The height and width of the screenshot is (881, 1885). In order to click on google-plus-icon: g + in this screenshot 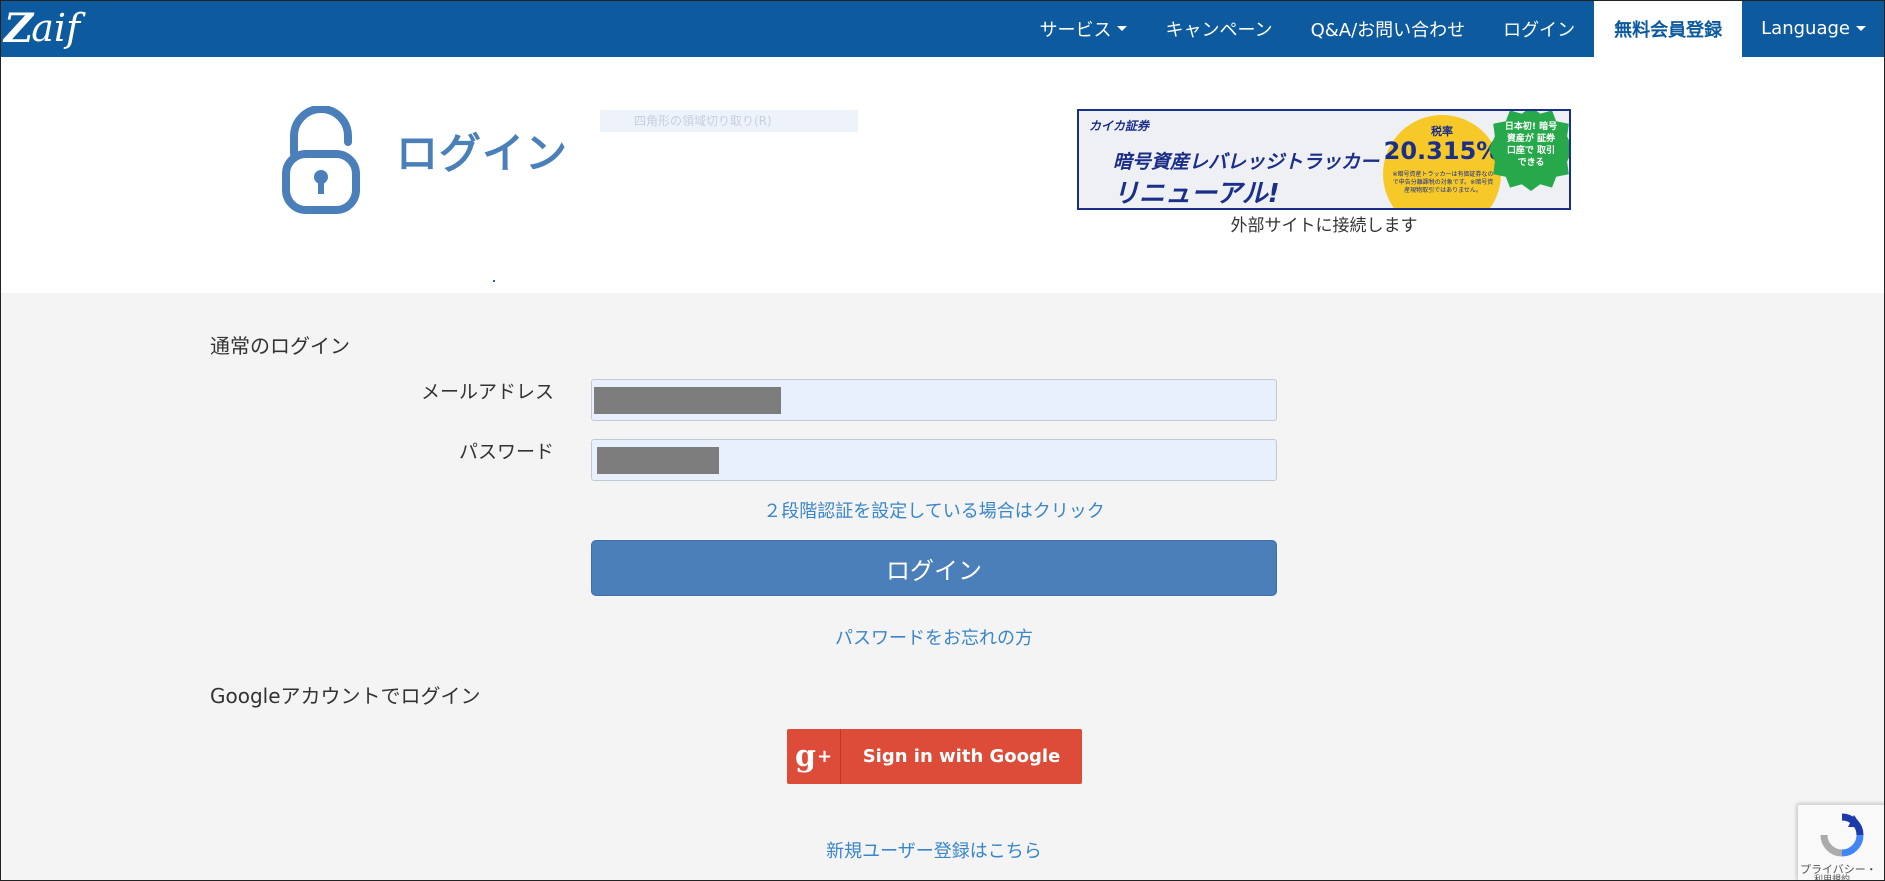, I will do `click(814, 756)`.